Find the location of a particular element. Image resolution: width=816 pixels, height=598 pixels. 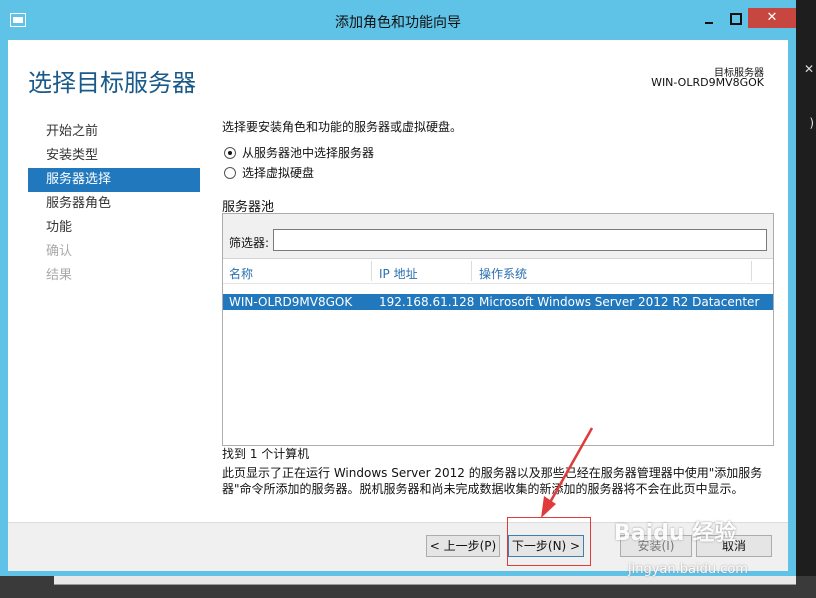

minimize-button is located at coordinates (709, 18).